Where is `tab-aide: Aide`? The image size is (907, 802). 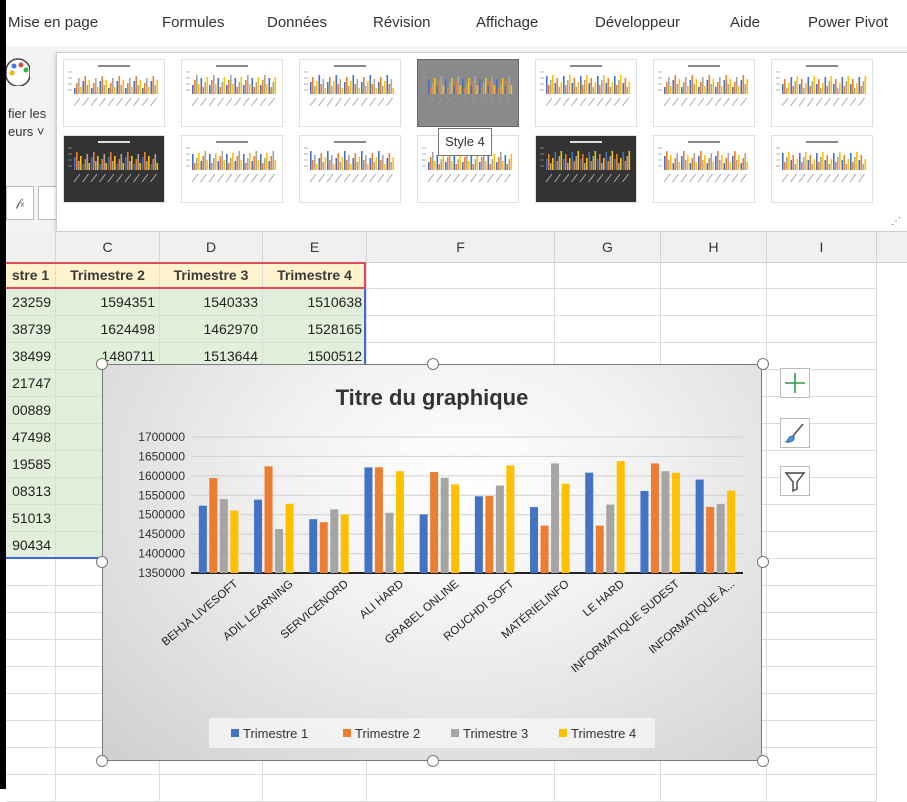 tab-aide: Aide is located at coordinates (745, 22).